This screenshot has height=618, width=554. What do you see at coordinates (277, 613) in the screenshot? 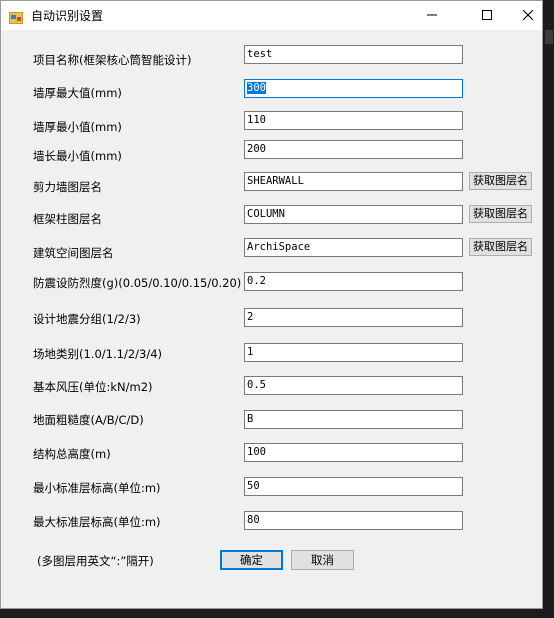
I see `desktop-background-bottom` at bounding box center [277, 613].